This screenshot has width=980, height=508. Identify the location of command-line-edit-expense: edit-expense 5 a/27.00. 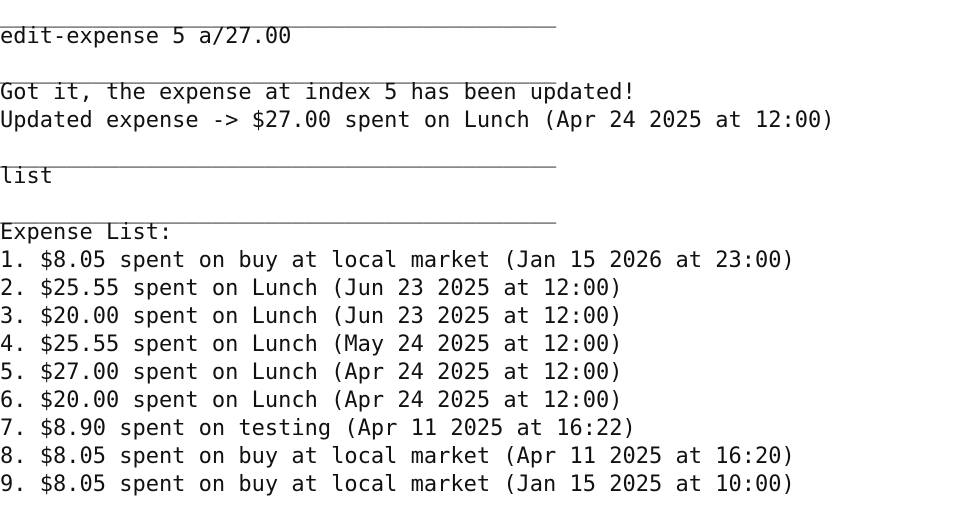
(146, 36).